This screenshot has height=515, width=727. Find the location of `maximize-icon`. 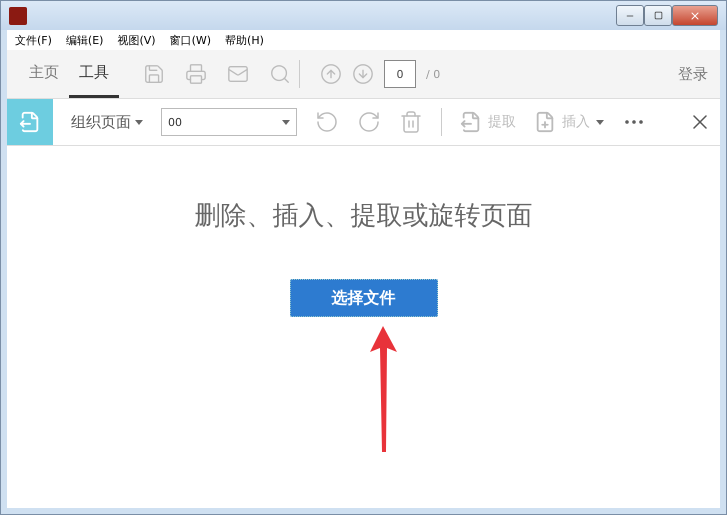

maximize-icon is located at coordinates (658, 15).